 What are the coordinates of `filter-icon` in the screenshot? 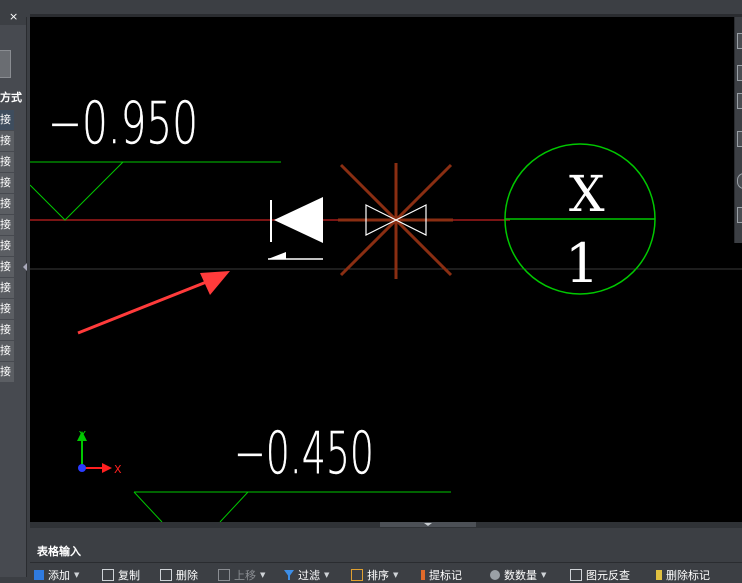 It's located at (289, 575).